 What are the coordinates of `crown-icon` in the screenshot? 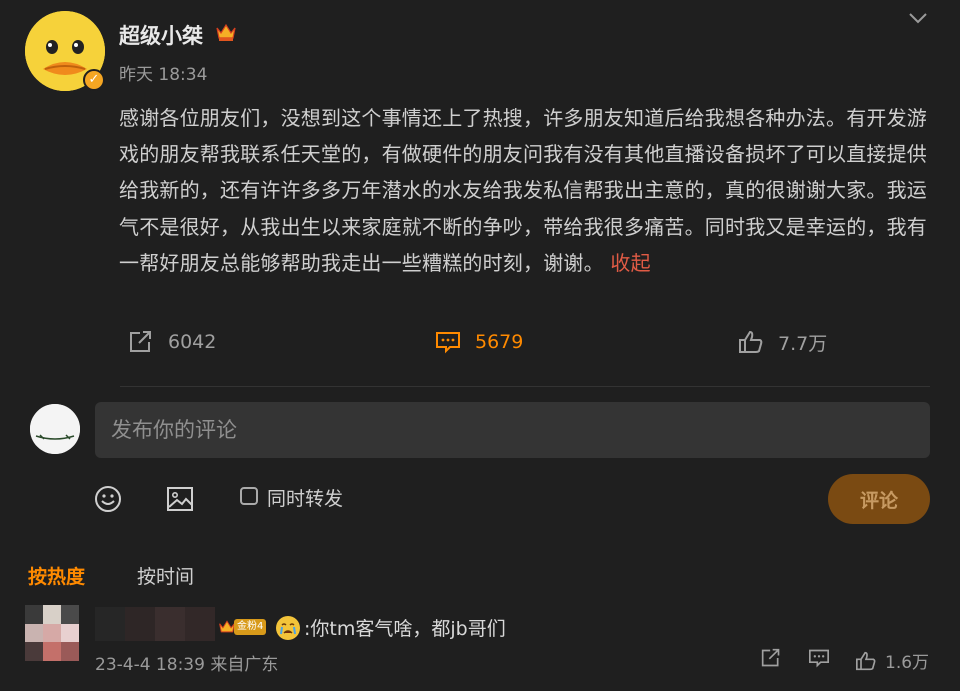 It's located at (226, 32).